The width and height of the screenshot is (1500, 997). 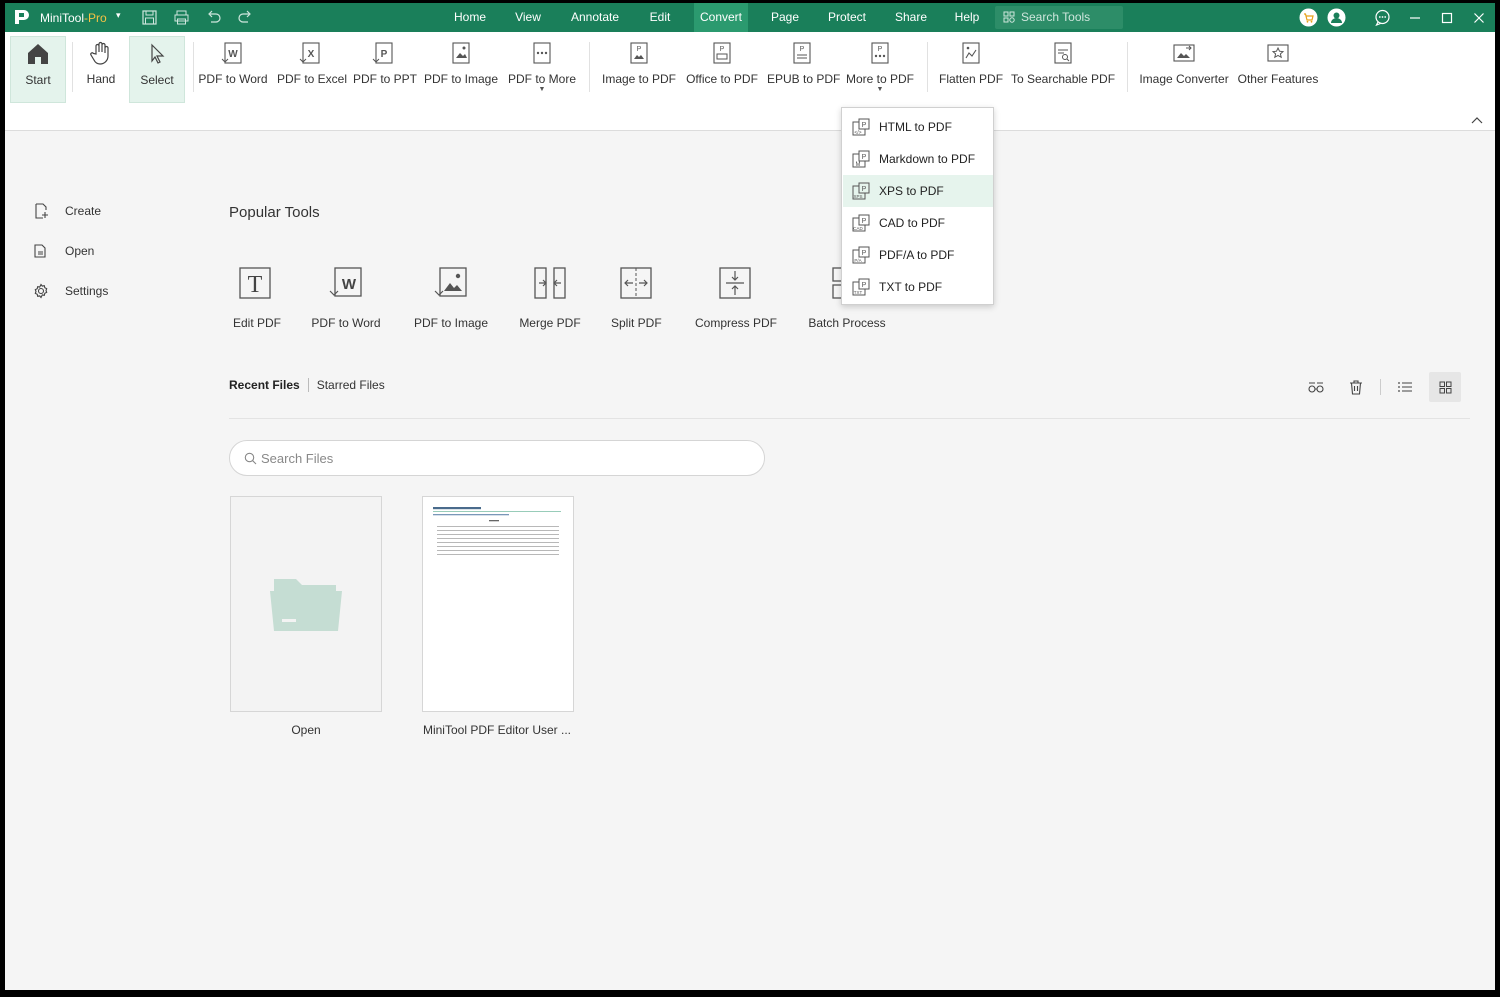 What do you see at coordinates (1278, 69) in the screenshot?
I see `other-features-button: Other Features` at bounding box center [1278, 69].